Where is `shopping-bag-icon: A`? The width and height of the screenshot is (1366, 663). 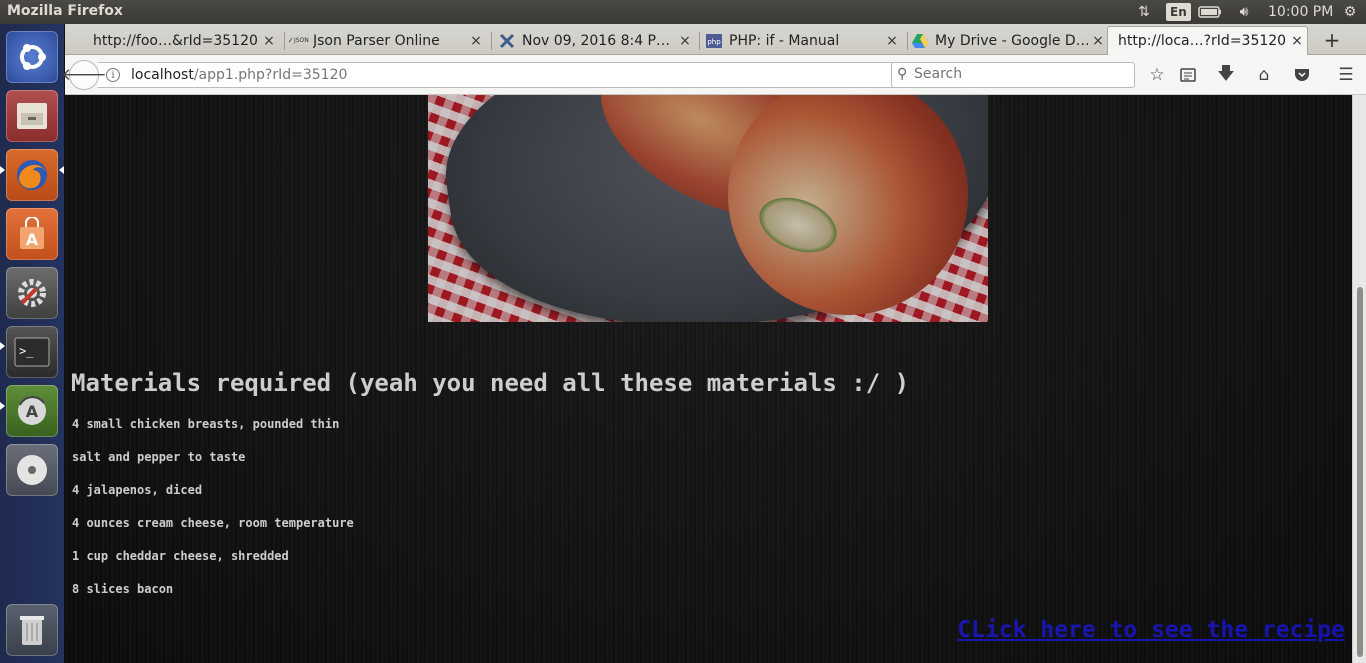
shopping-bag-icon: A is located at coordinates (32, 234).